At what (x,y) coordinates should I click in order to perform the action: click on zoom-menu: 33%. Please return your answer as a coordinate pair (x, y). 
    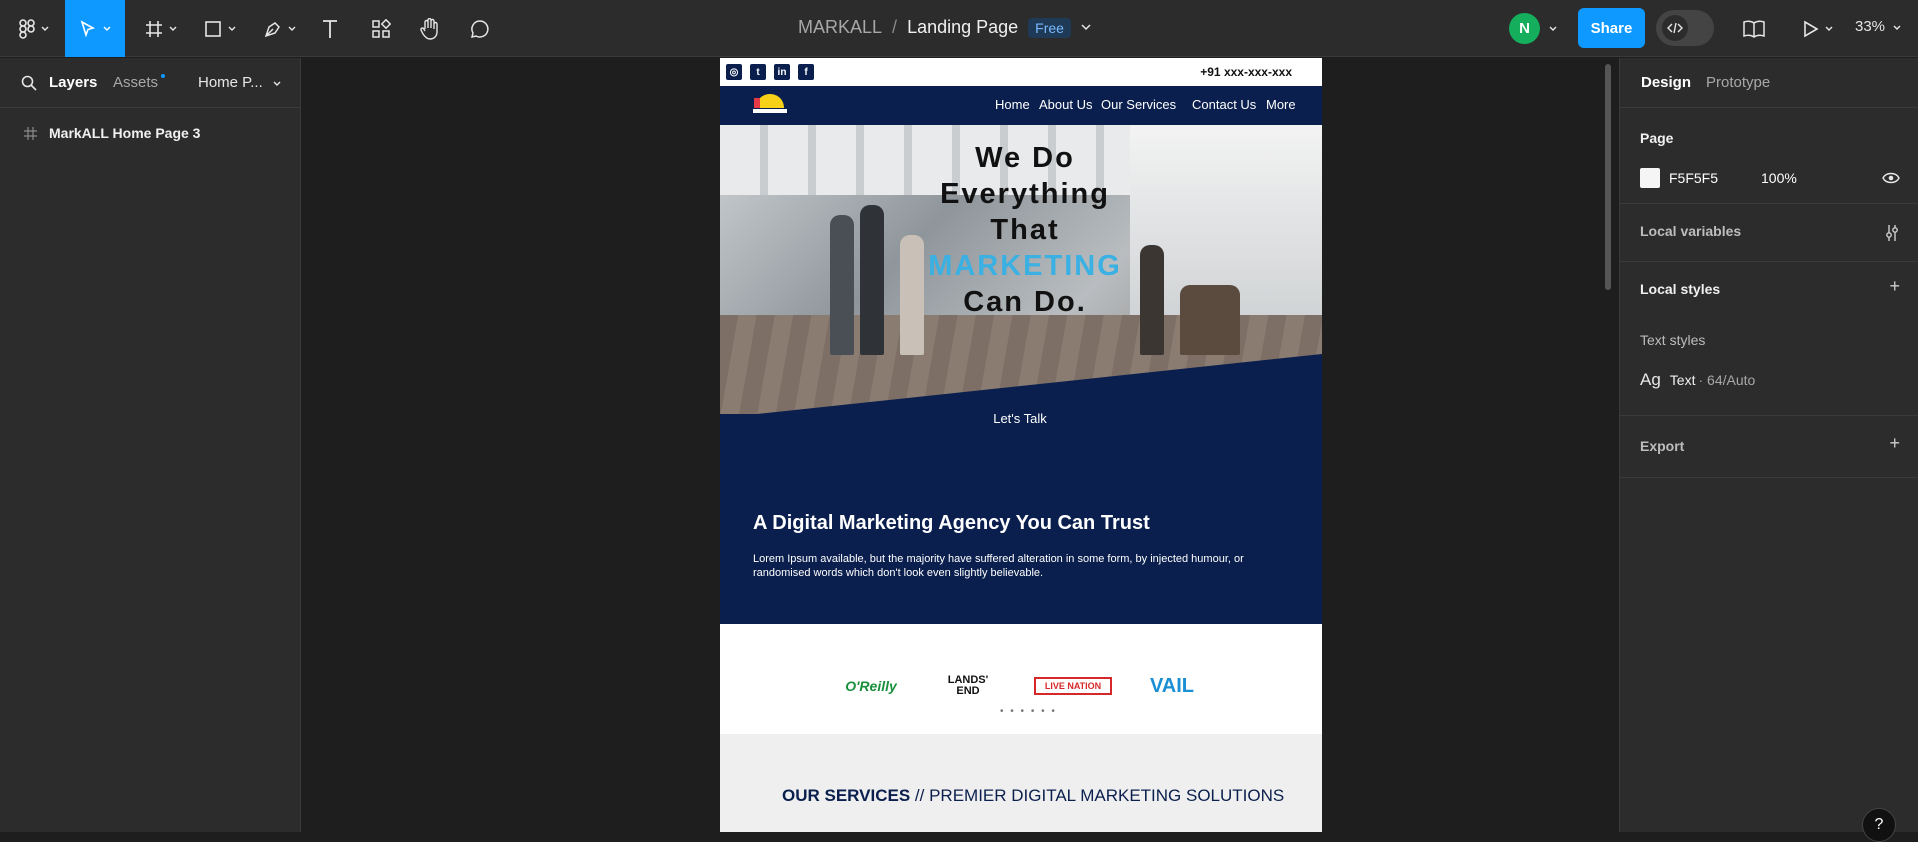
    Looking at the image, I should click on (1878, 26).